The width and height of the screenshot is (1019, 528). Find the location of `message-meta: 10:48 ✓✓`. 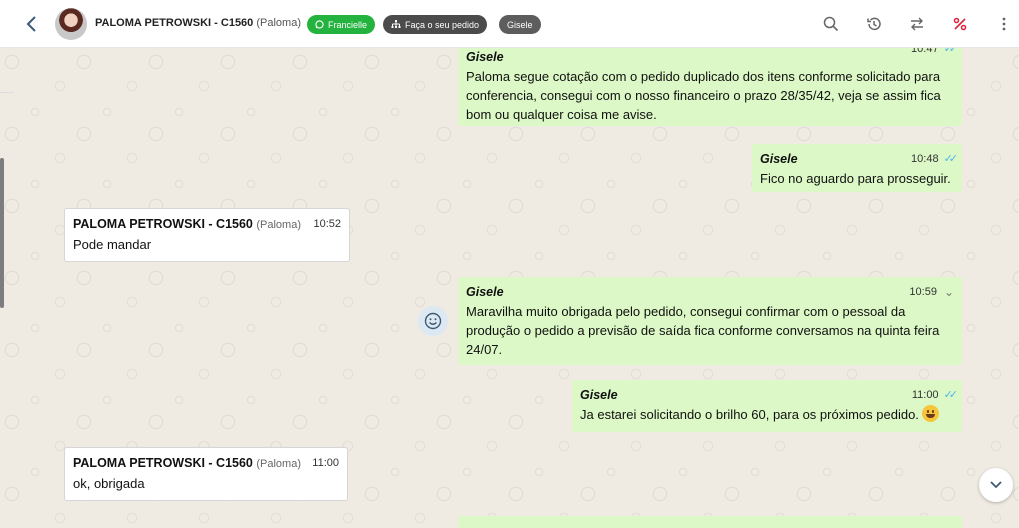

message-meta: 10:48 ✓✓ is located at coordinates (935, 159).